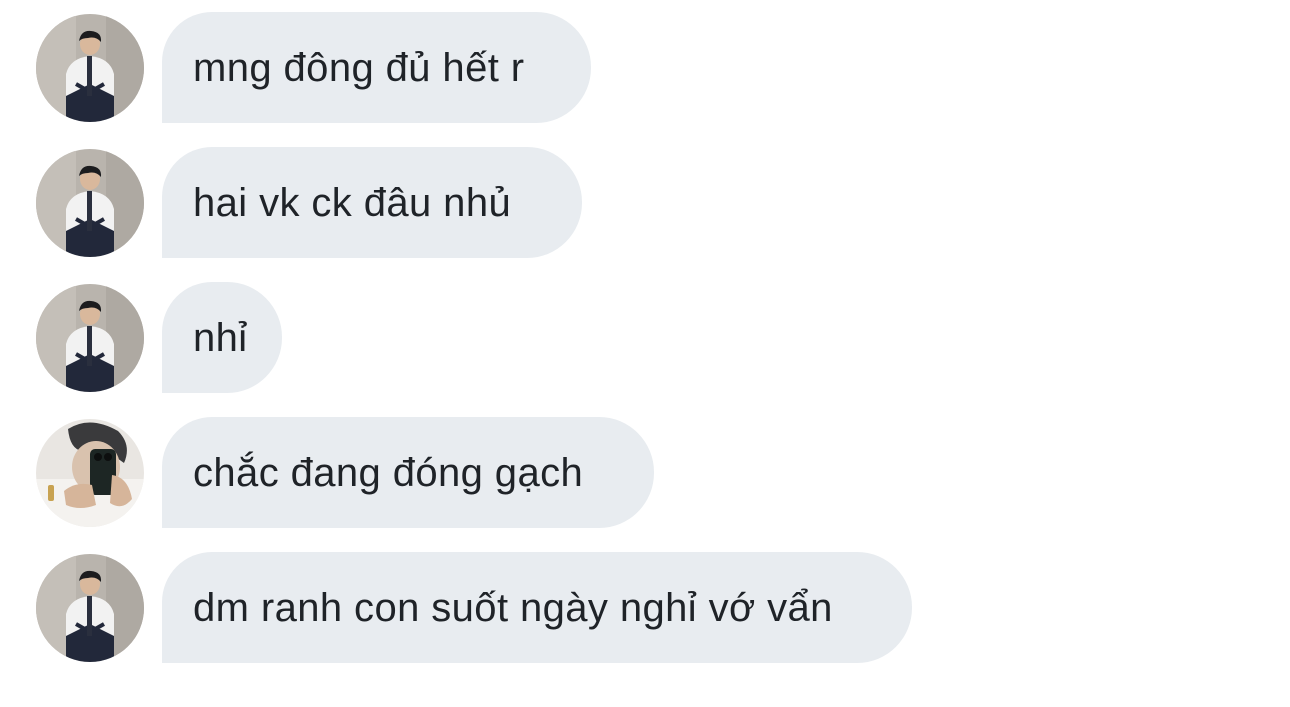 The height and width of the screenshot is (707, 1290). I want to click on message-bubble: chắc đang đóng gạch, so click(408, 472).